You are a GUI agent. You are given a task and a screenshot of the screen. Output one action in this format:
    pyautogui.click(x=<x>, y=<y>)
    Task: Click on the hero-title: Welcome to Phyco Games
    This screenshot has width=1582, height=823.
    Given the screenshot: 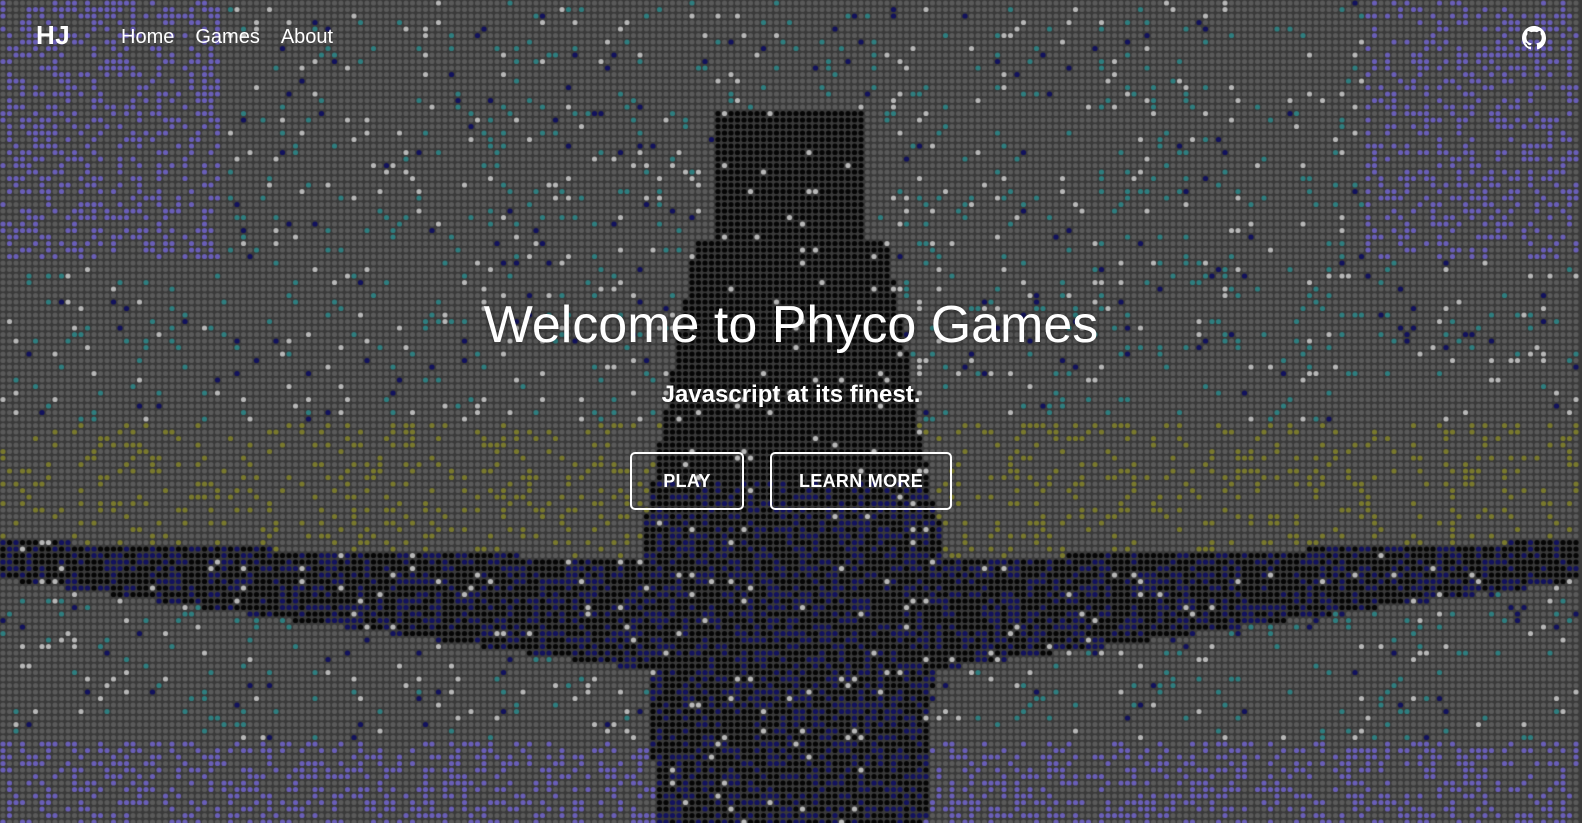 What is the action you would take?
    pyautogui.click(x=791, y=325)
    